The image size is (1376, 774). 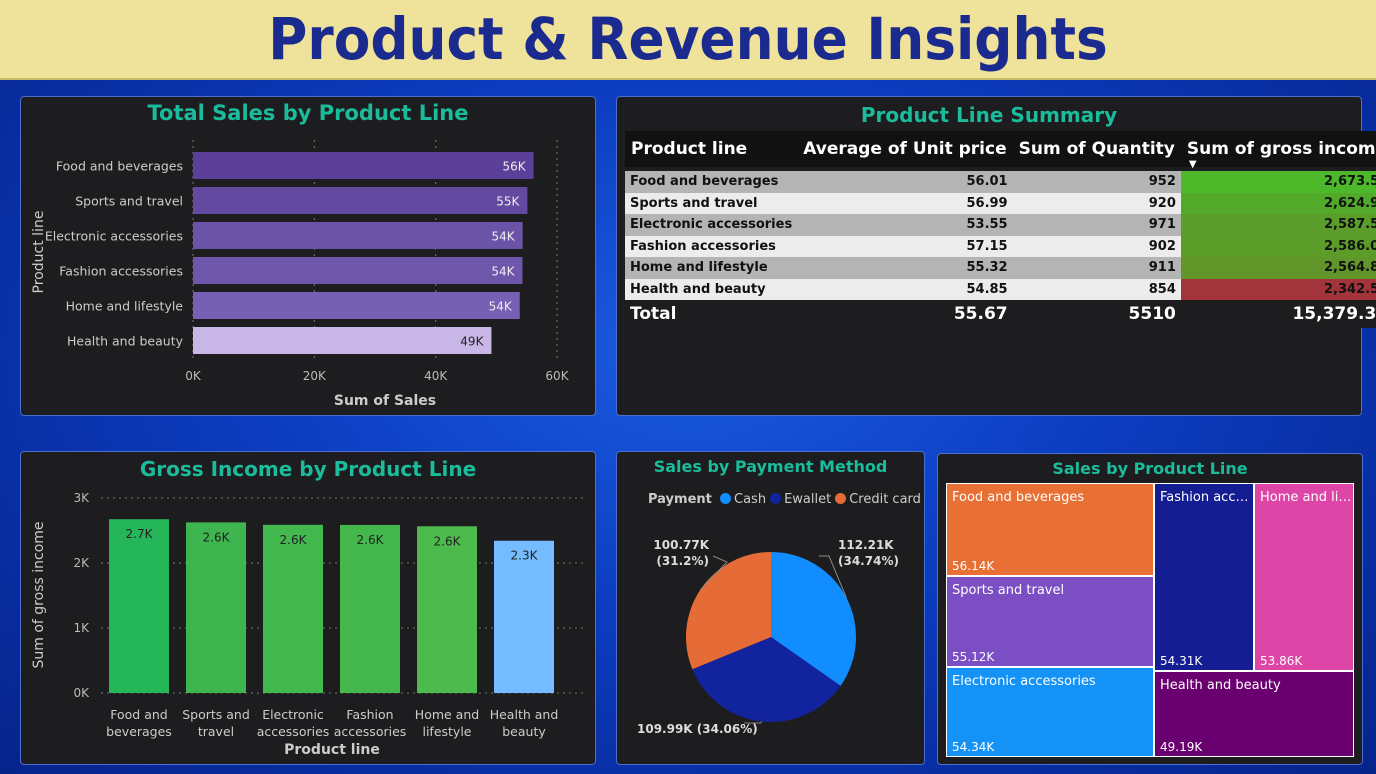 I want to click on y-tick-label: Fashion accessories, so click(x=121, y=271).